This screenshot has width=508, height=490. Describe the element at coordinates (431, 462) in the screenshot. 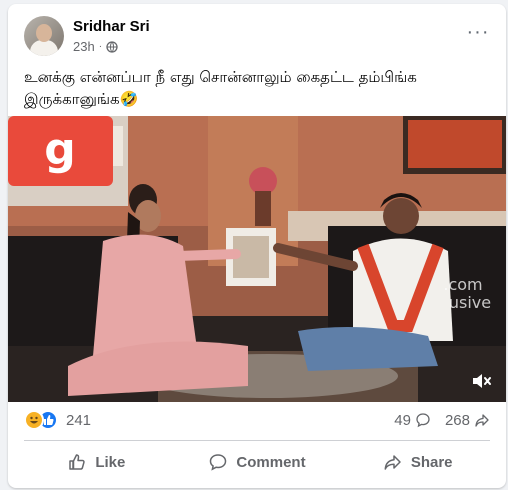

I see `share-label: Share` at that location.